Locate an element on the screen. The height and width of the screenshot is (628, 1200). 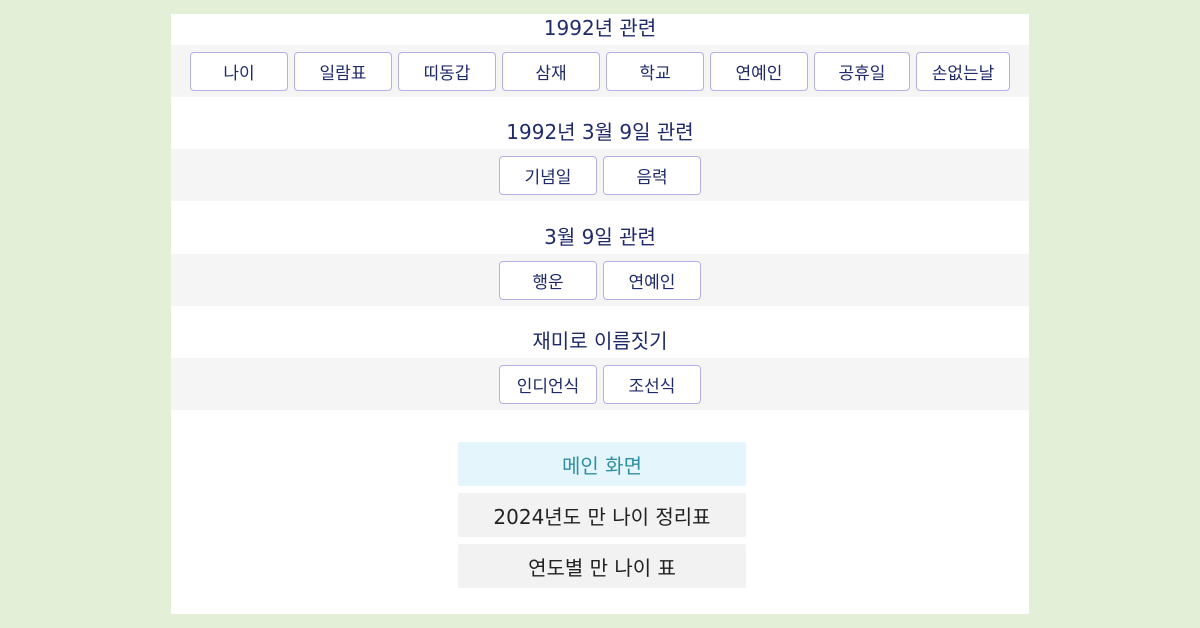
holiday-button: 공휴일 is located at coordinates (862, 71).